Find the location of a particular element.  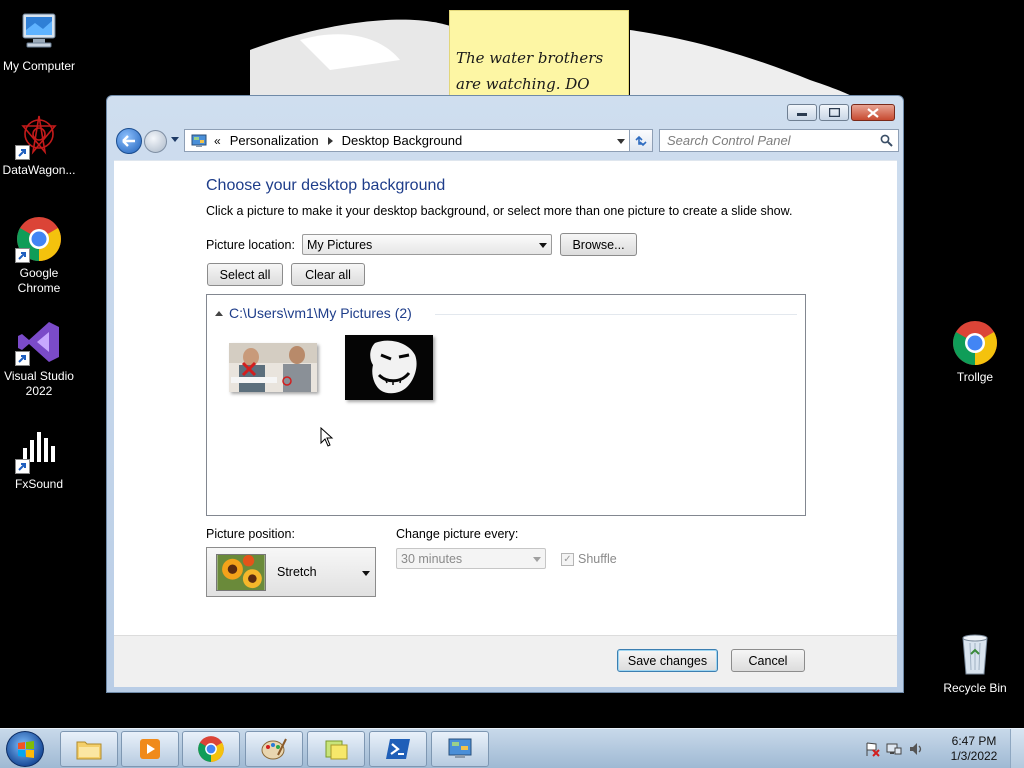

system-tray is located at coordinates (894, 750).